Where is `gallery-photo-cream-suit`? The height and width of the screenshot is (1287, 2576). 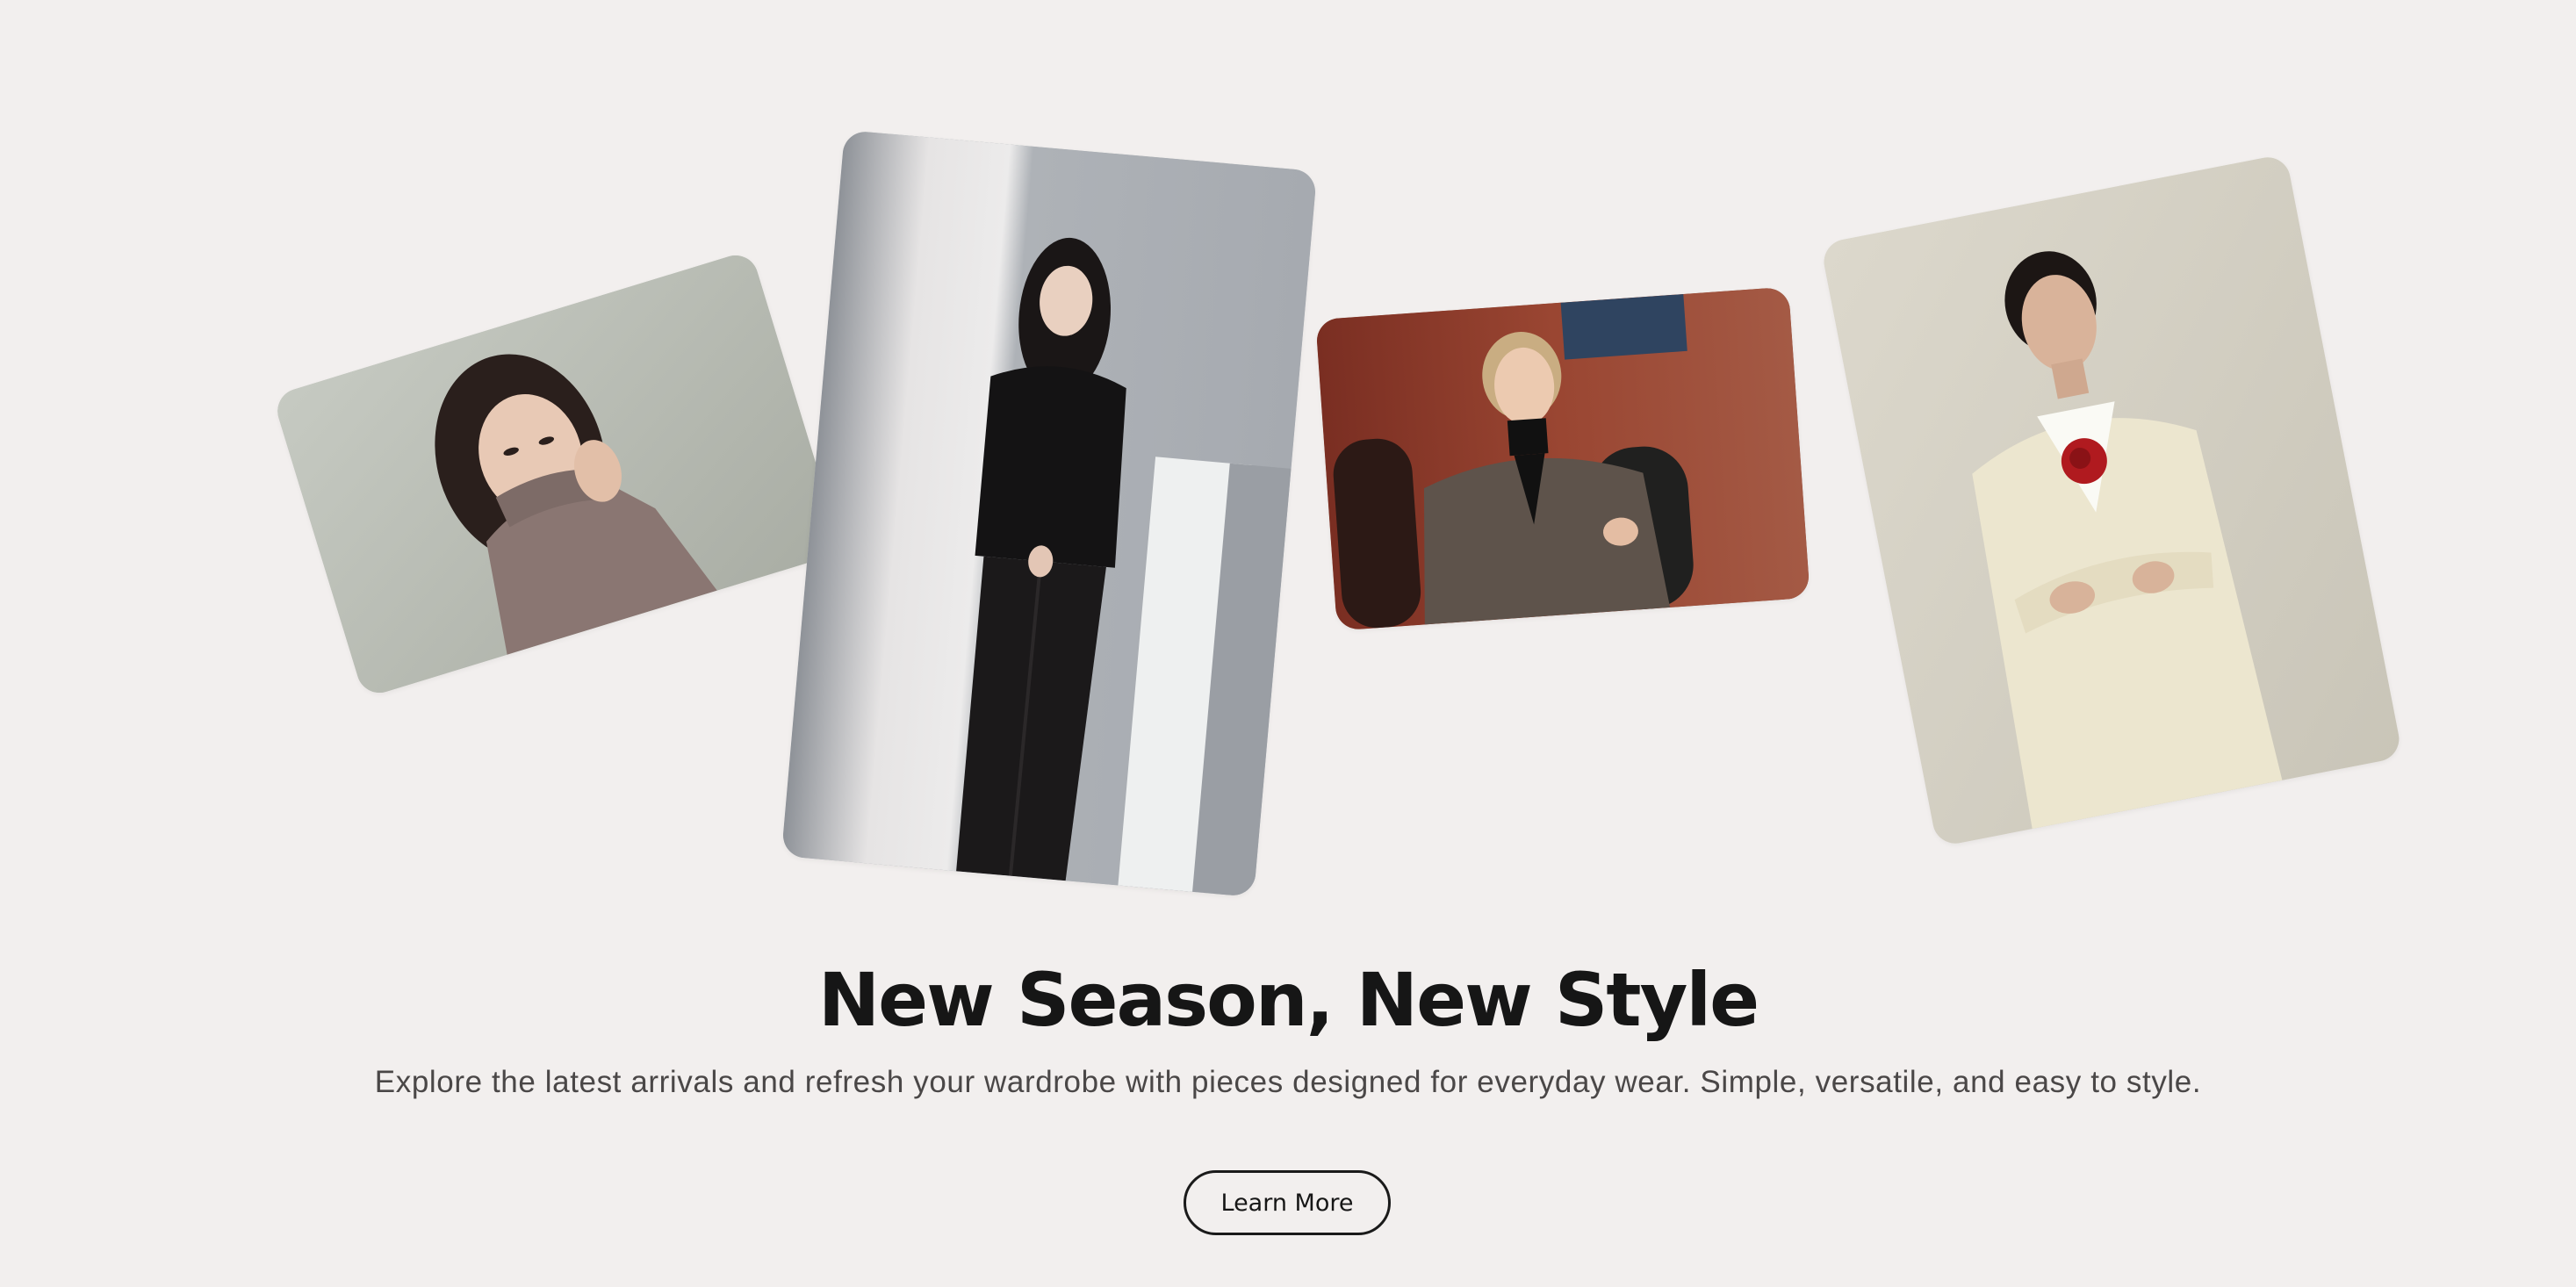 gallery-photo-cream-suit is located at coordinates (2111, 500).